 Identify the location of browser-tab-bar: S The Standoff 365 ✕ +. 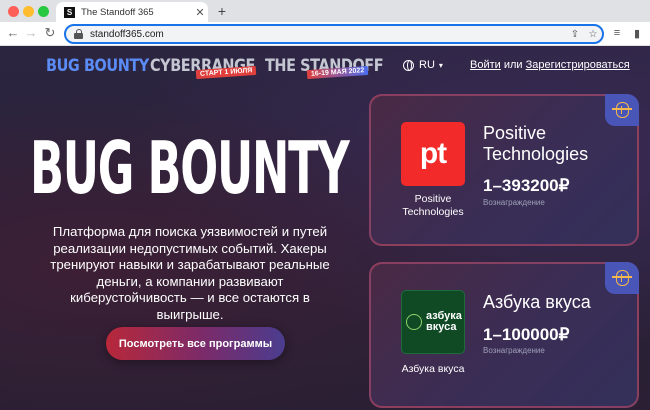
(325, 11).